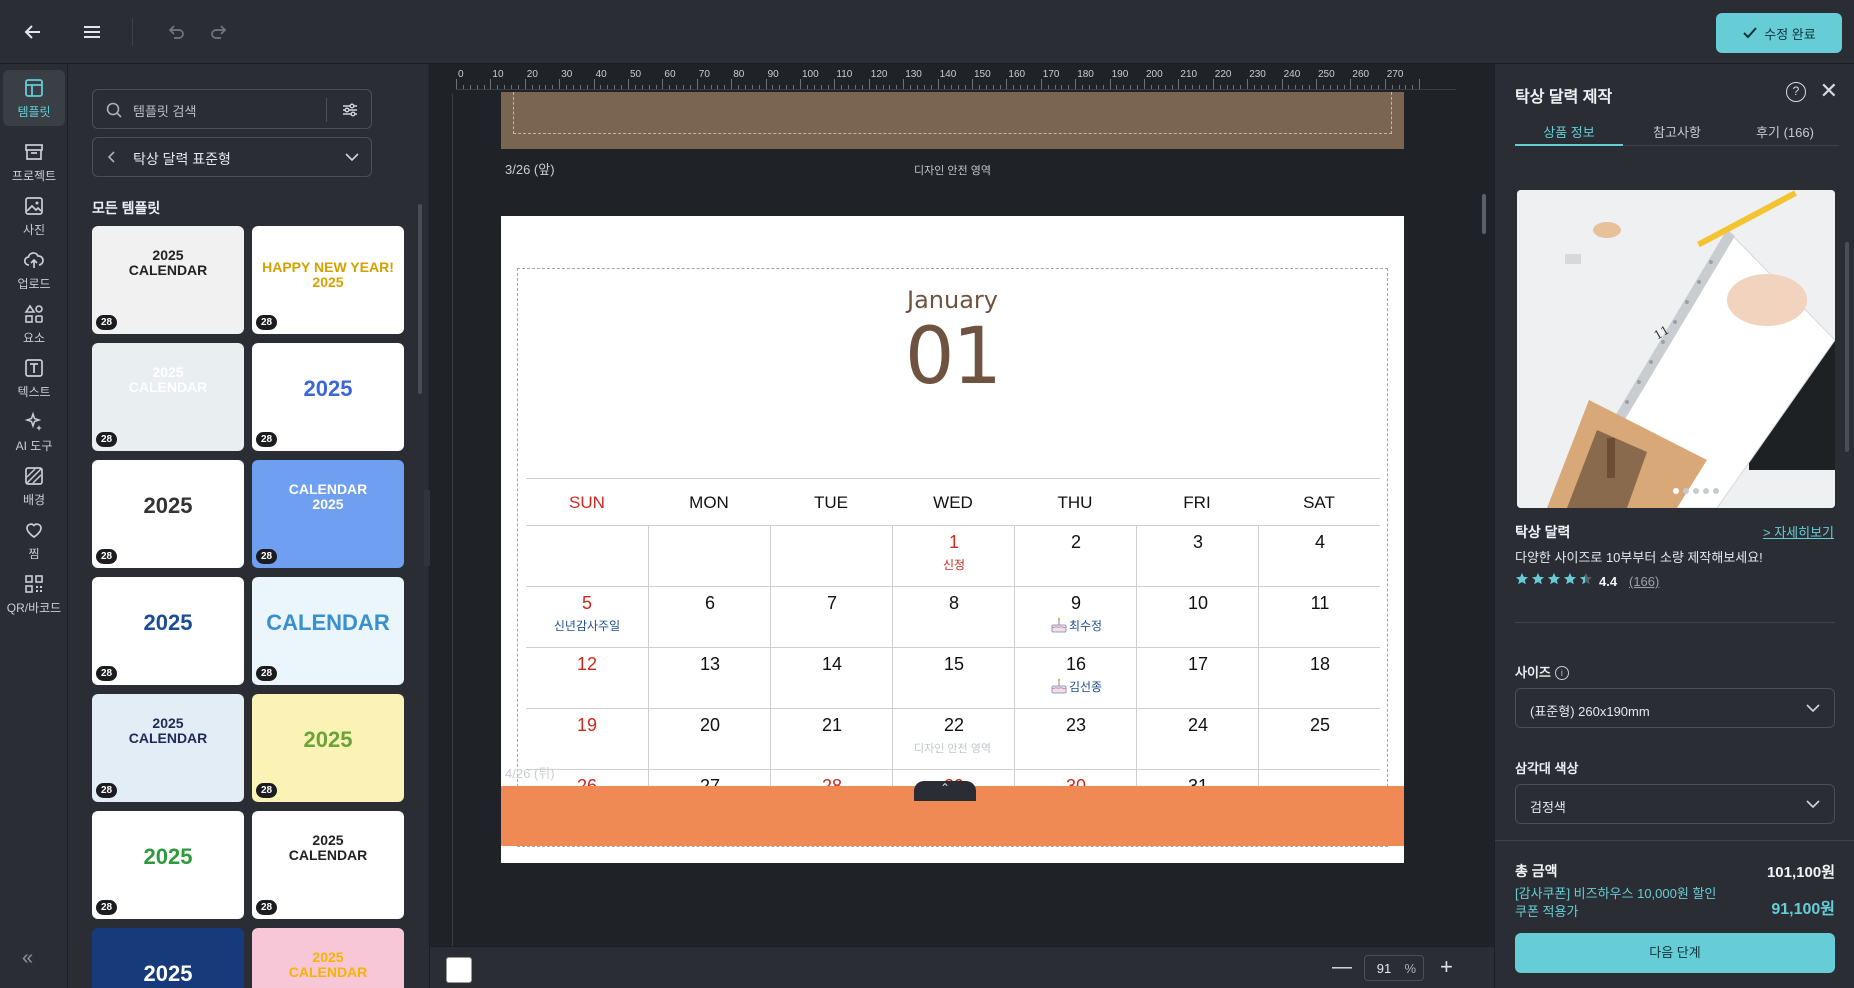  I want to click on next-step-button: 다음 단계, so click(1675, 953).